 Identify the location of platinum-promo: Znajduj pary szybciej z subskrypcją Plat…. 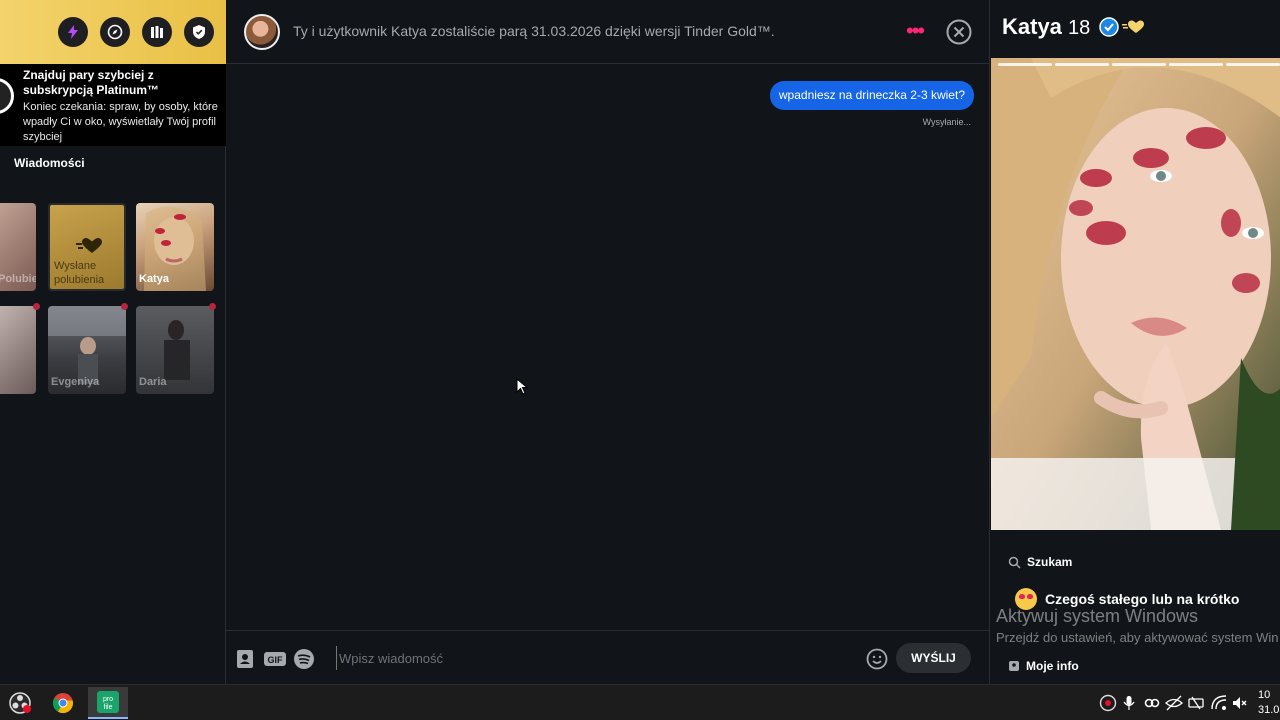
(113, 105).